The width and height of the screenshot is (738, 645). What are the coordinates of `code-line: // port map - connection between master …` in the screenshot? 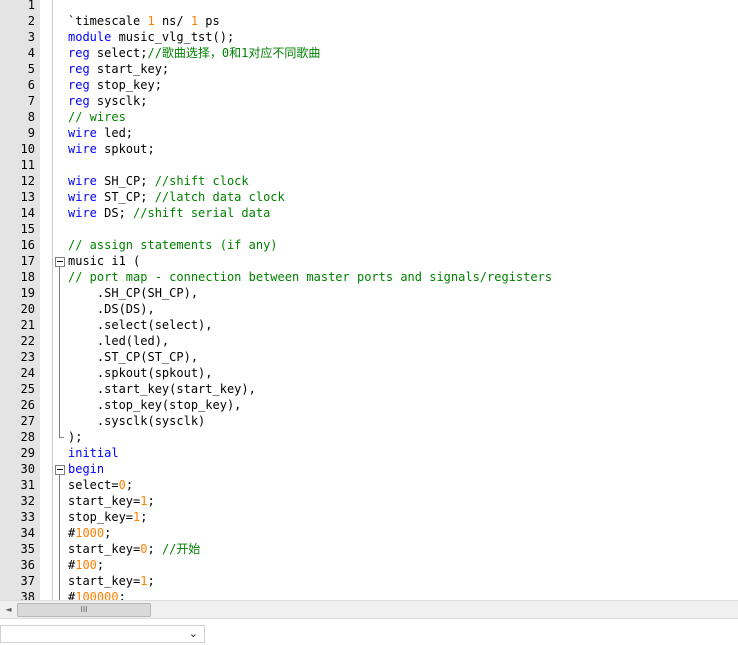 It's located at (310, 277).